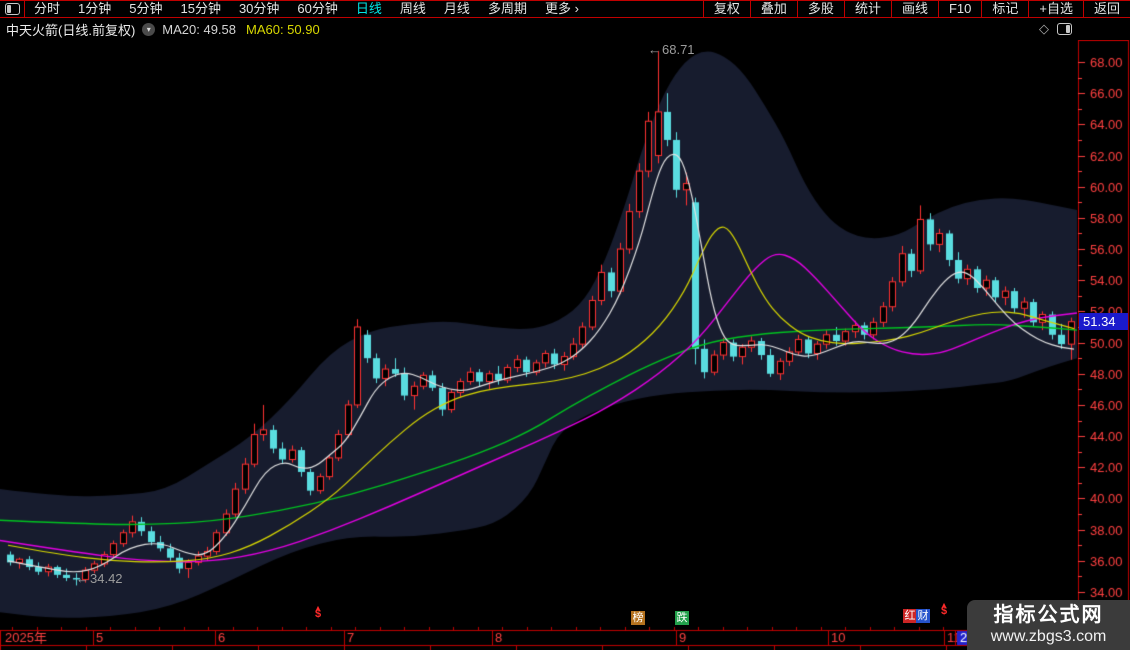 The image size is (1130, 650). I want to click on tab-fenshi: 分时, so click(47, 9).